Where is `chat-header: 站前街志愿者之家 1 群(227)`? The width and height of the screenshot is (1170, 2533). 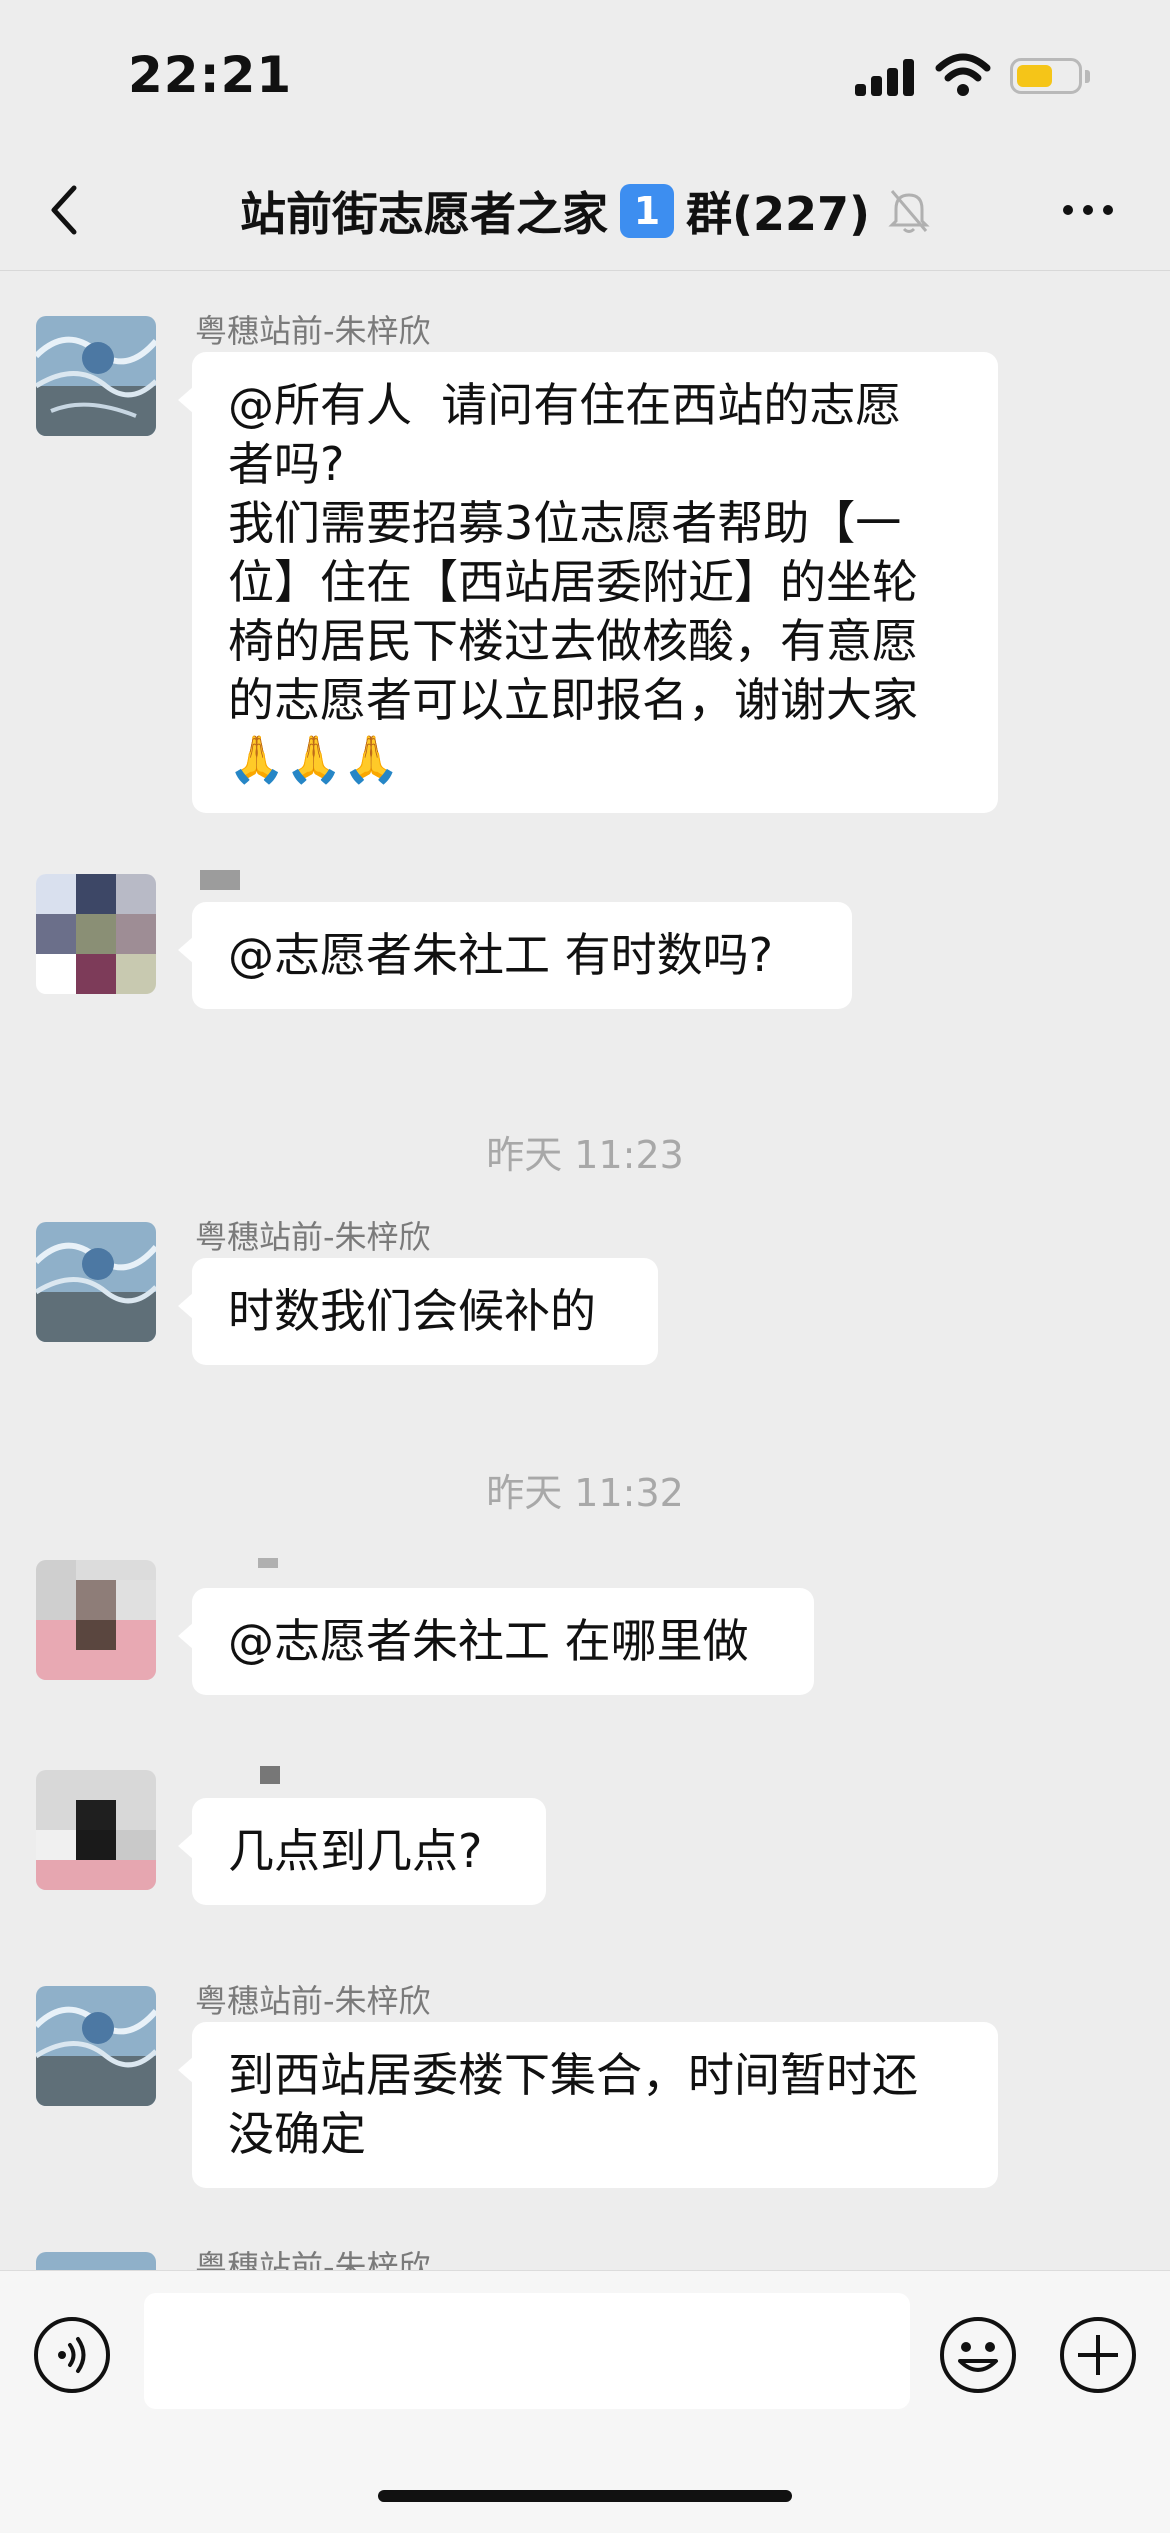
chat-header: 站前街志愿者之家 1 群(227) is located at coordinates (585, 210).